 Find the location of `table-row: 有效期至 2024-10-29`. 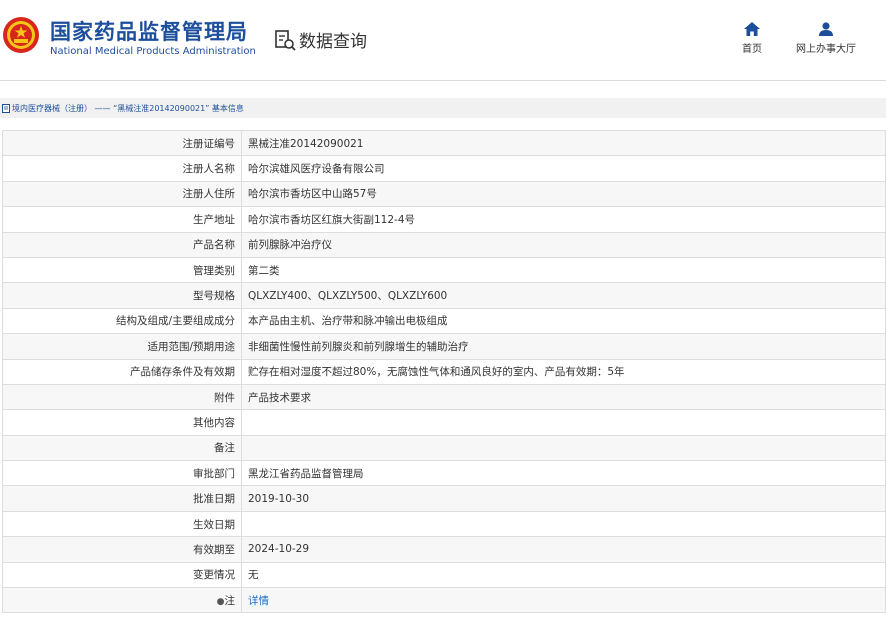

table-row: 有效期至 2024-10-29 is located at coordinates (444, 549).